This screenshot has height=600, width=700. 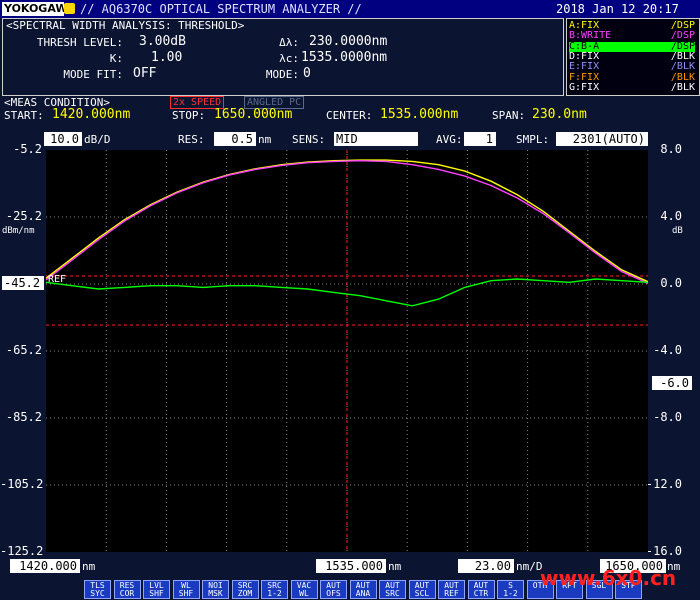 I want to click on softkey-res-cor: RES COR, so click(x=127, y=589).